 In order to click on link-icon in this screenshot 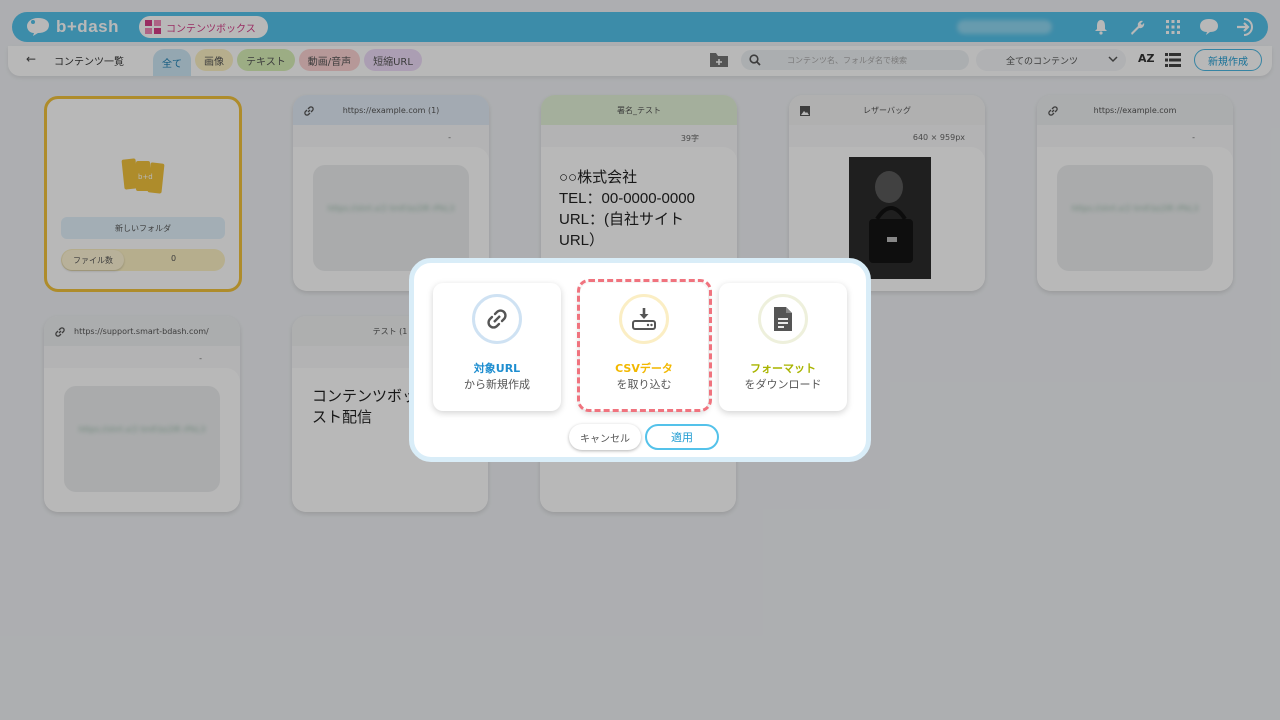, I will do `click(497, 319)`.